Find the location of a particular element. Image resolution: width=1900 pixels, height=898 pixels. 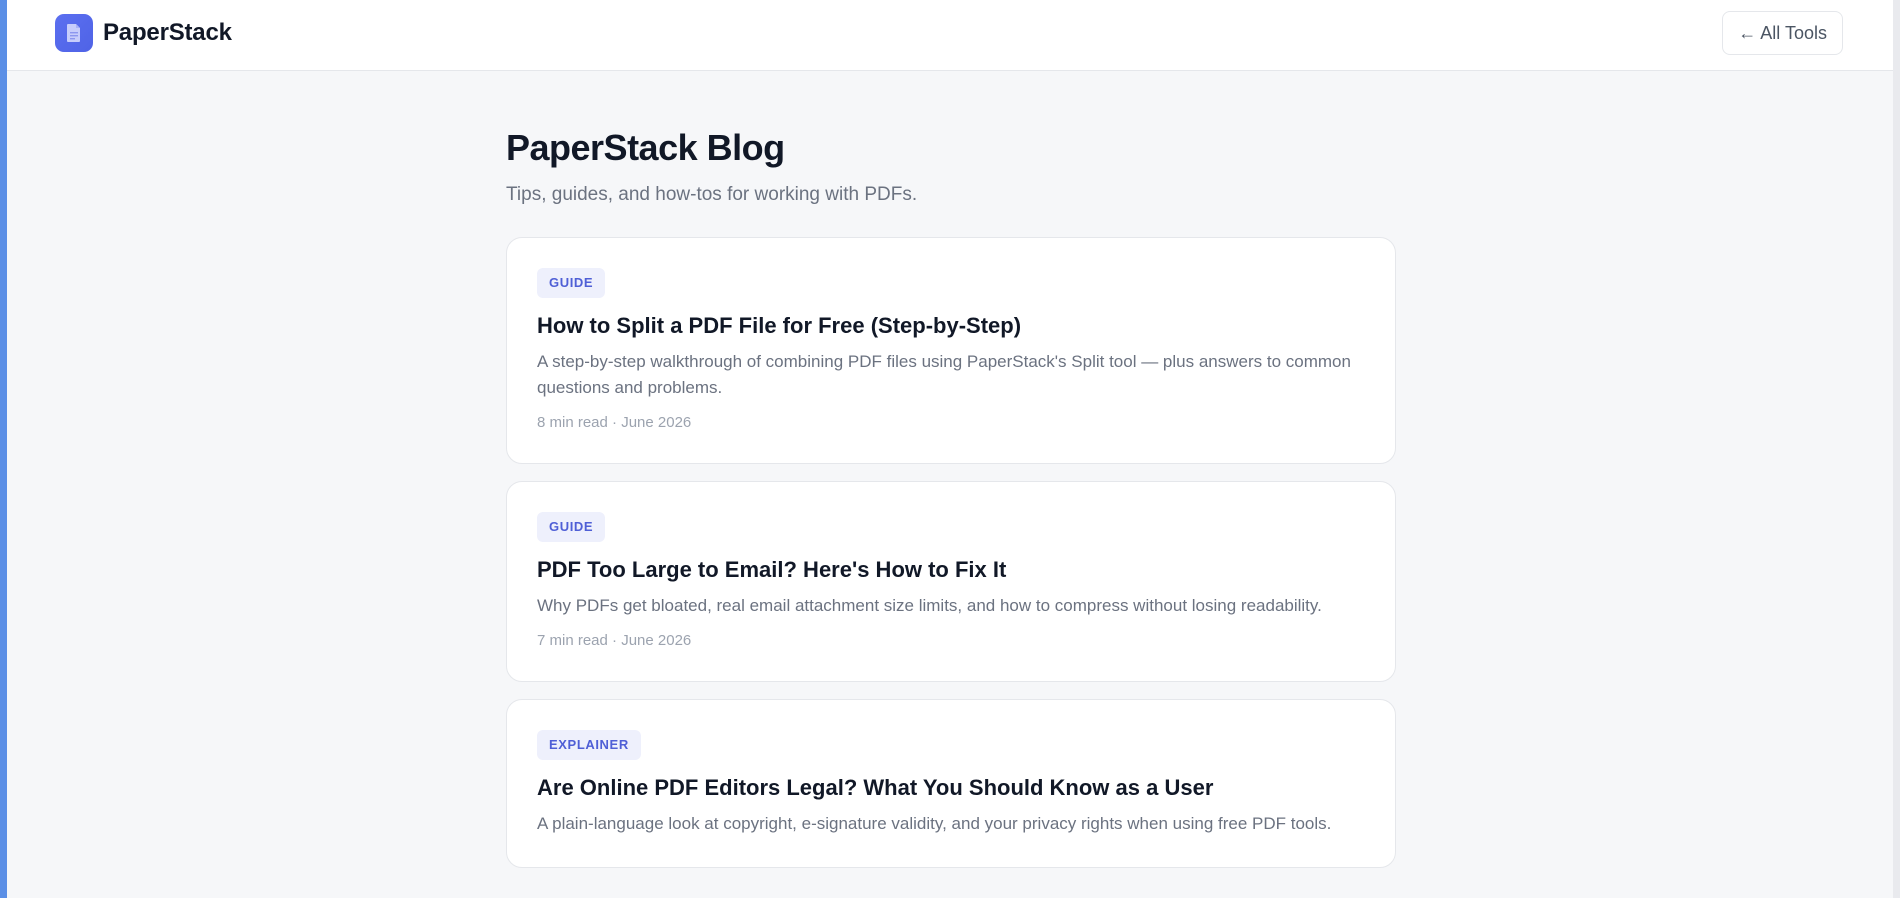

post-meta: 7 min read · June 2026 is located at coordinates (614, 640).